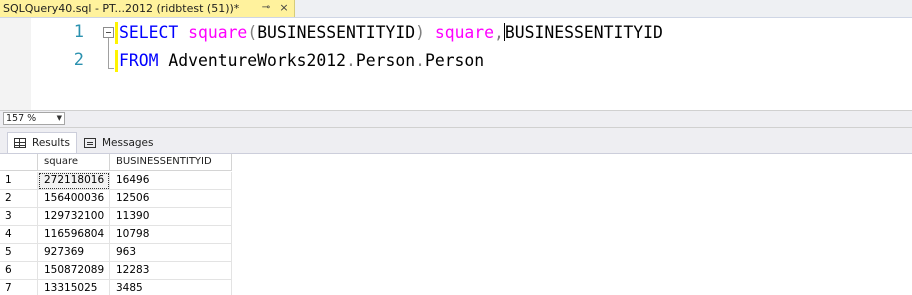 This screenshot has height=295, width=912. Describe the element at coordinates (583, 32) in the screenshot. I see `second-column: BUSINESSENTITYID` at that location.